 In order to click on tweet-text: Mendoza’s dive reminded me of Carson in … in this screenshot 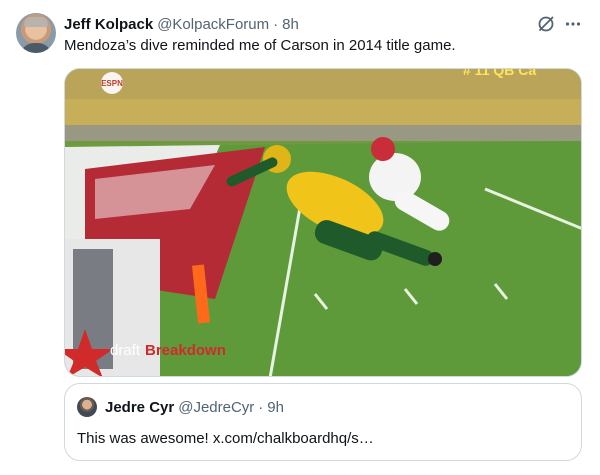, I will do `click(260, 45)`.